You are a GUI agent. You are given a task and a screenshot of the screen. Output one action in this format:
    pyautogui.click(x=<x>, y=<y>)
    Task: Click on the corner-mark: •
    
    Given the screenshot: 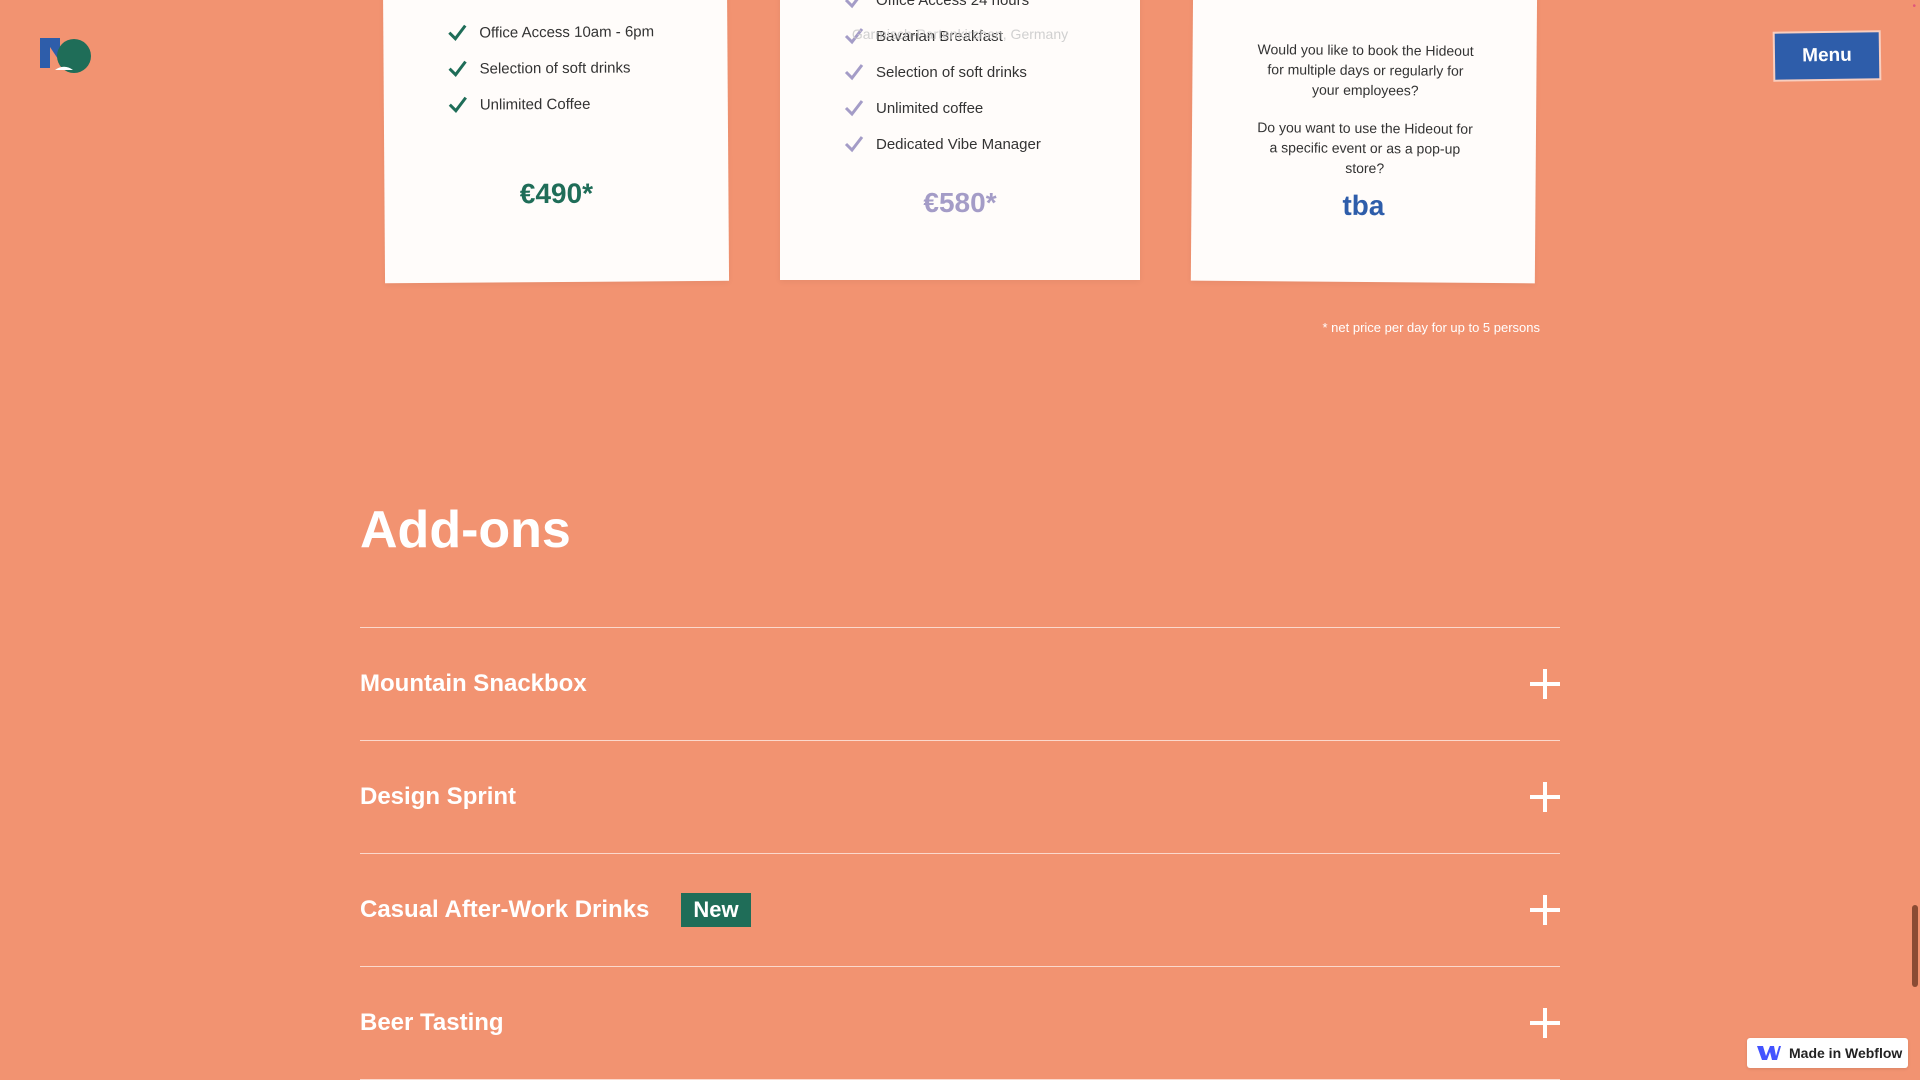 What is the action you would take?
    pyautogui.click(x=1914, y=6)
    